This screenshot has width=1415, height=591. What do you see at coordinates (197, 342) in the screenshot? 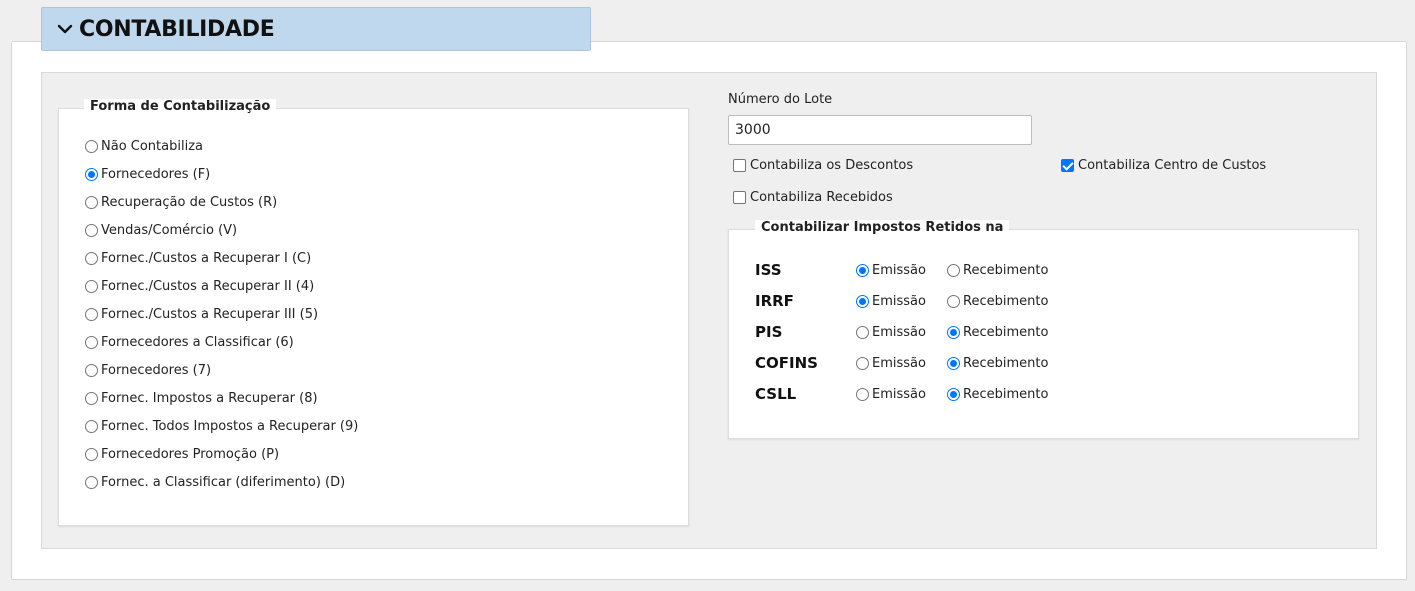
I see `forma-option-label: Fornecedores a Classificar (6)` at bounding box center [197, 342].